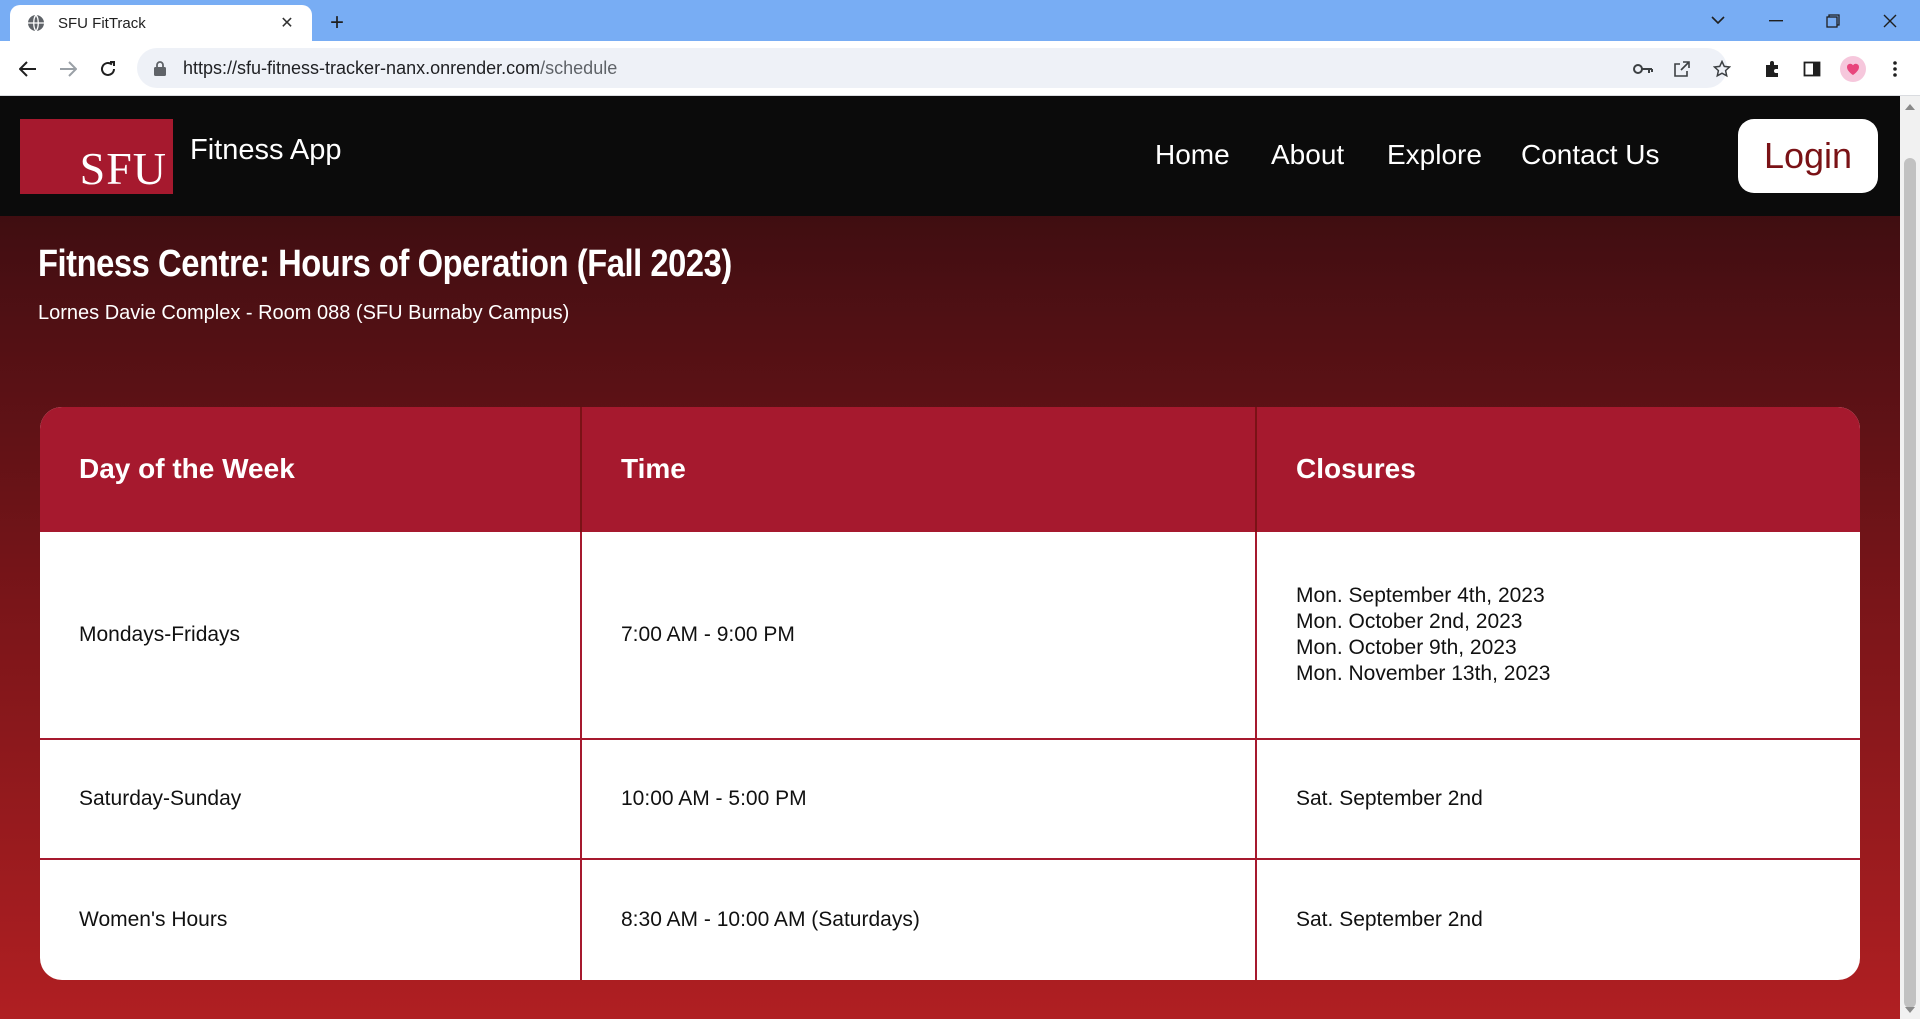  Describe the element at coordinates (287, 23) in the screenshot. I see `close-tab-icon: ✕` at that location.